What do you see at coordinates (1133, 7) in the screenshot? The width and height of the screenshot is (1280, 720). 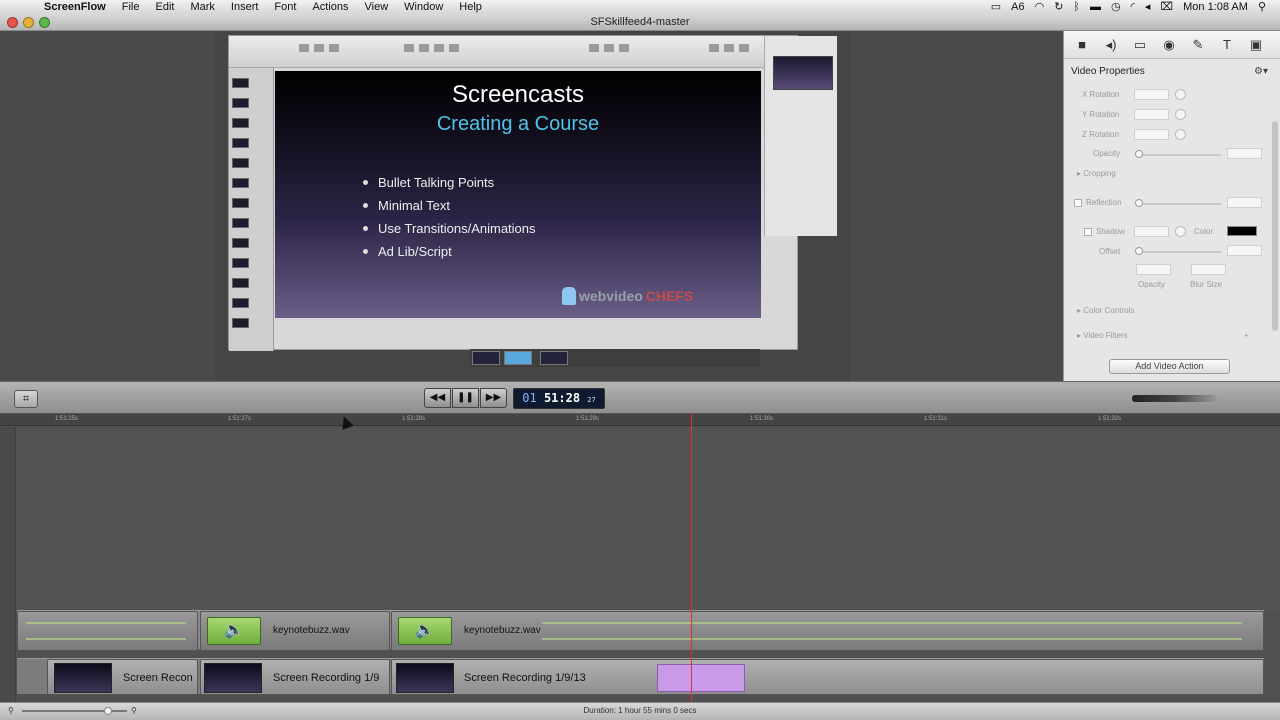 I see `wifi-icon: ◜` at bounding box center [1133, 7].